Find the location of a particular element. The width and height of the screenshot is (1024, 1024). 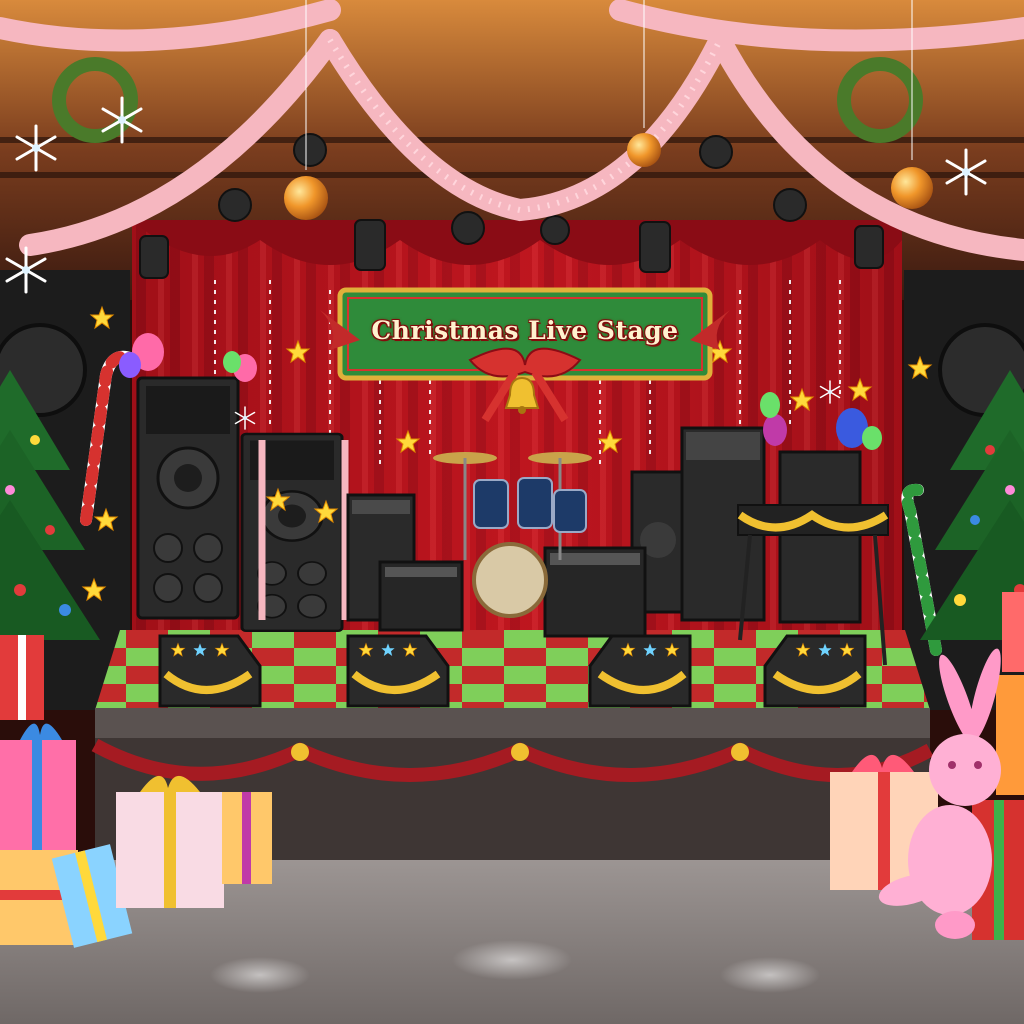

stage-banner-title: Christmas Live Stage is located at coordinates (525, 330).